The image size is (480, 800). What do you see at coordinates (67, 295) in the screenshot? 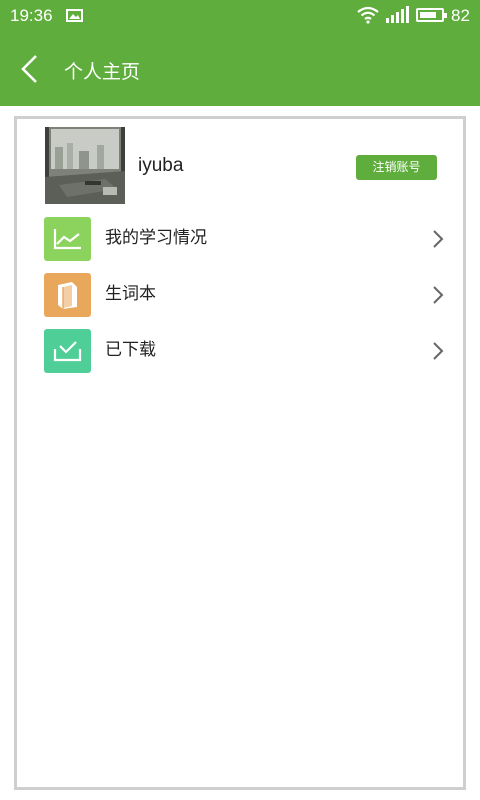
I see `book-icon` at bounding box center [67, 295].